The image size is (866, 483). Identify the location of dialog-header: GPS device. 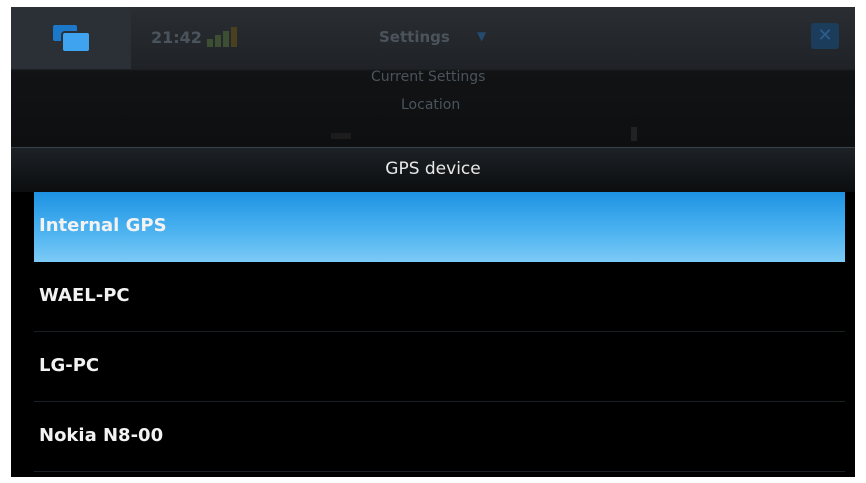
(433, 170).